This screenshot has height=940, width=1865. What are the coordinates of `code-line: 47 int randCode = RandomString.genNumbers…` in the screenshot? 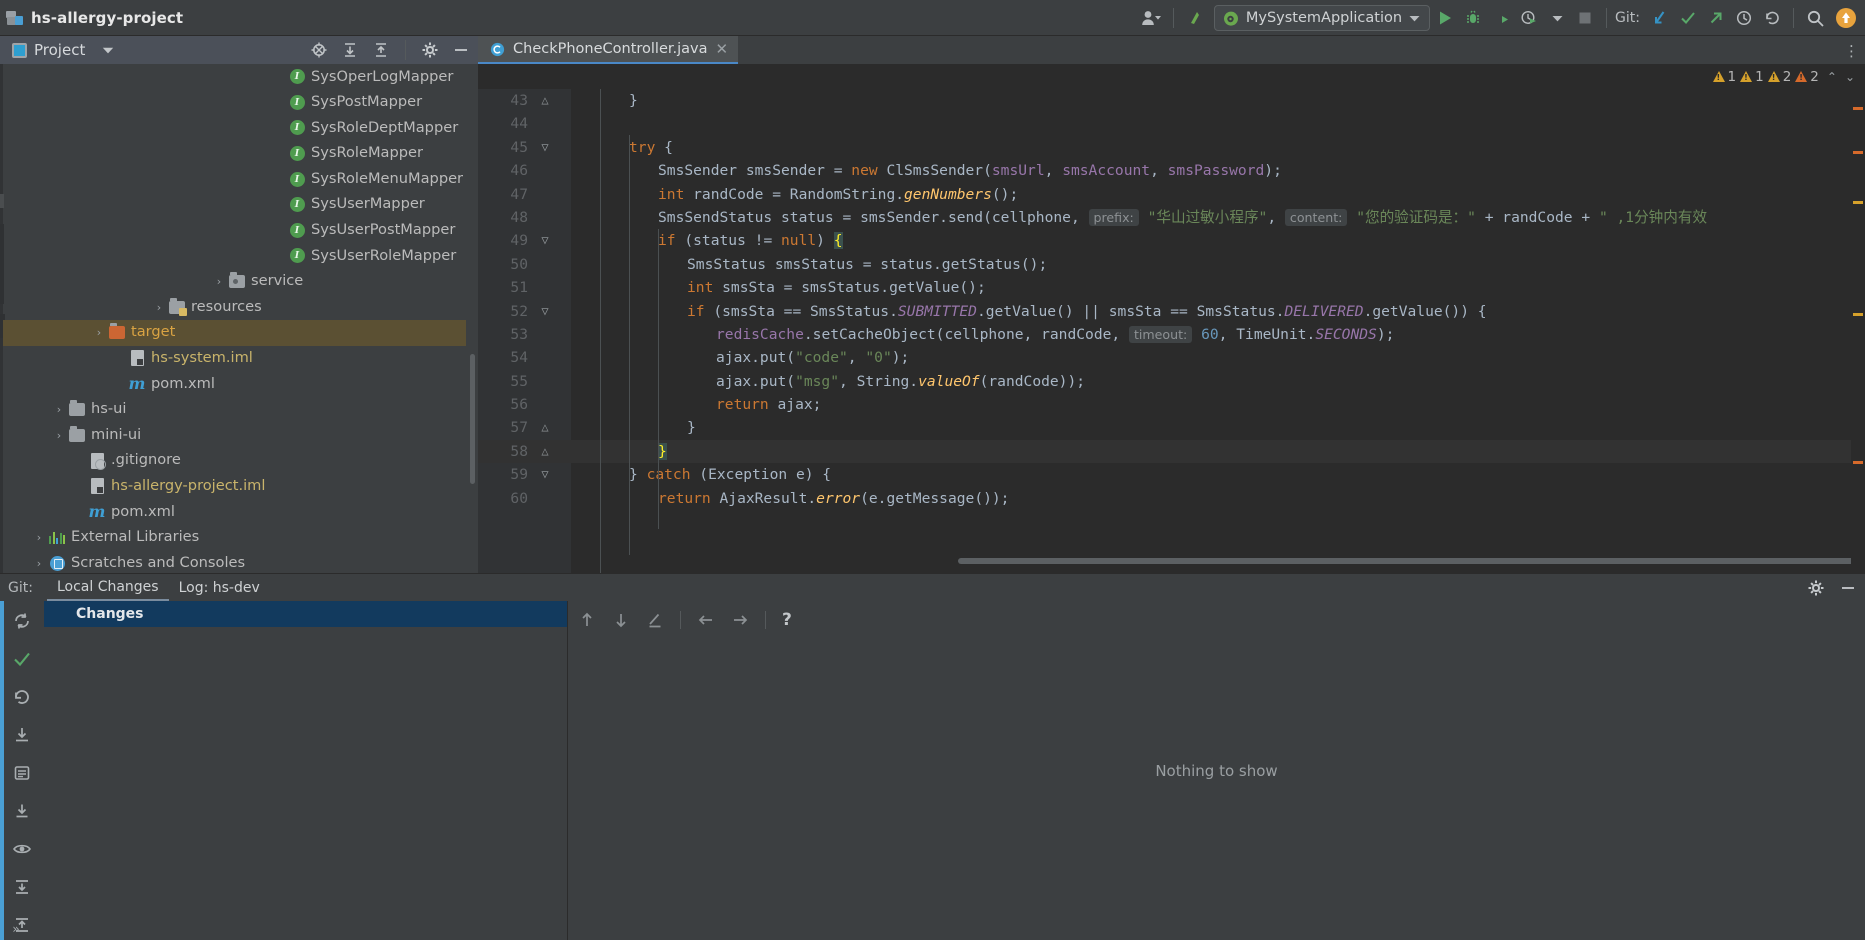 It's located at (1171, 194).